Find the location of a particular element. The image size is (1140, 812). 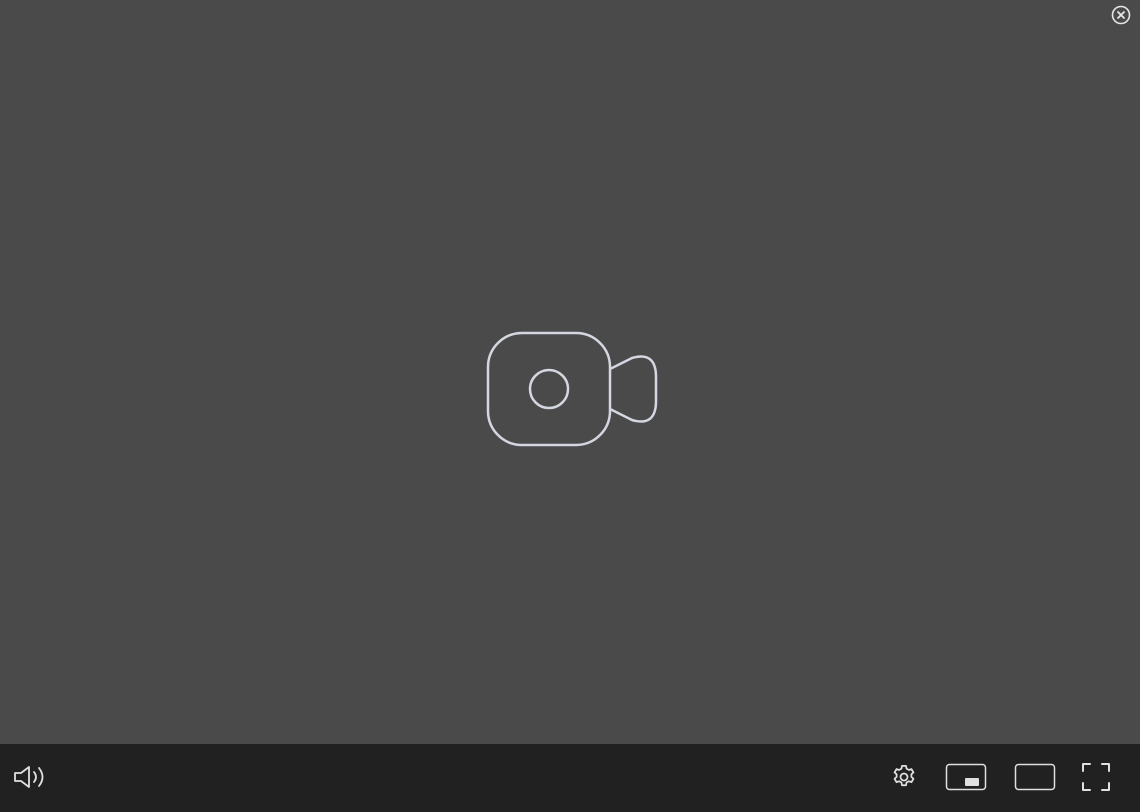

video-camera-icon is located at coordinates (572, 389).